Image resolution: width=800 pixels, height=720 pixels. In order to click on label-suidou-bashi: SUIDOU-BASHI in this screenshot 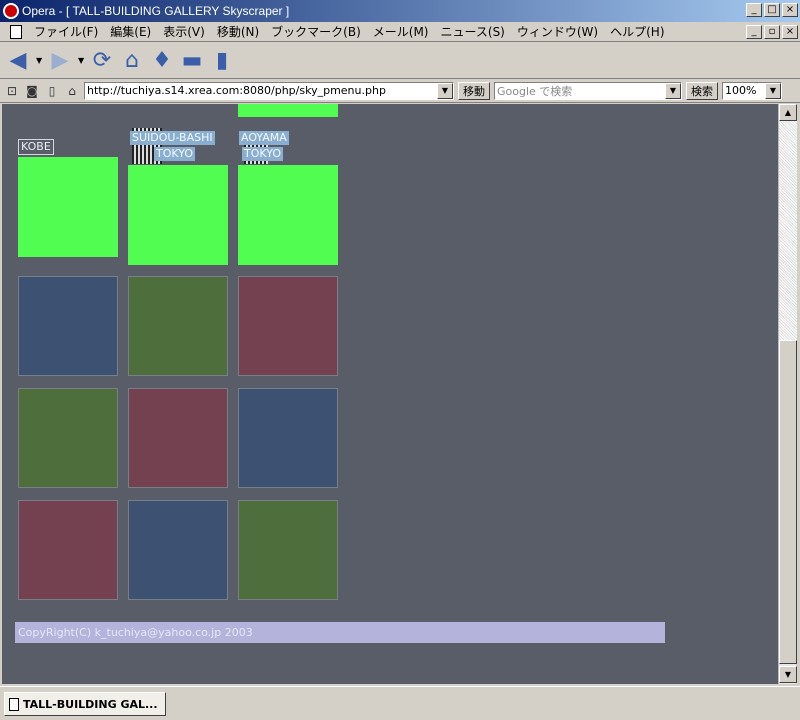, I will do `click(172, 138)`.